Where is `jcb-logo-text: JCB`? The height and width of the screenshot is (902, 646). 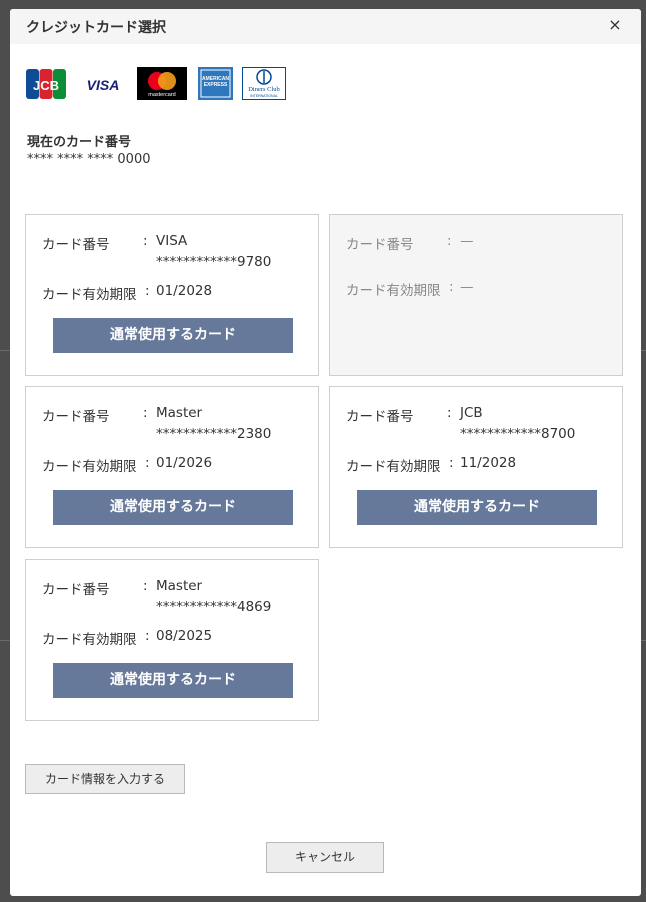
jcb-logo-text: JCB is located at coordinates (46, 85).